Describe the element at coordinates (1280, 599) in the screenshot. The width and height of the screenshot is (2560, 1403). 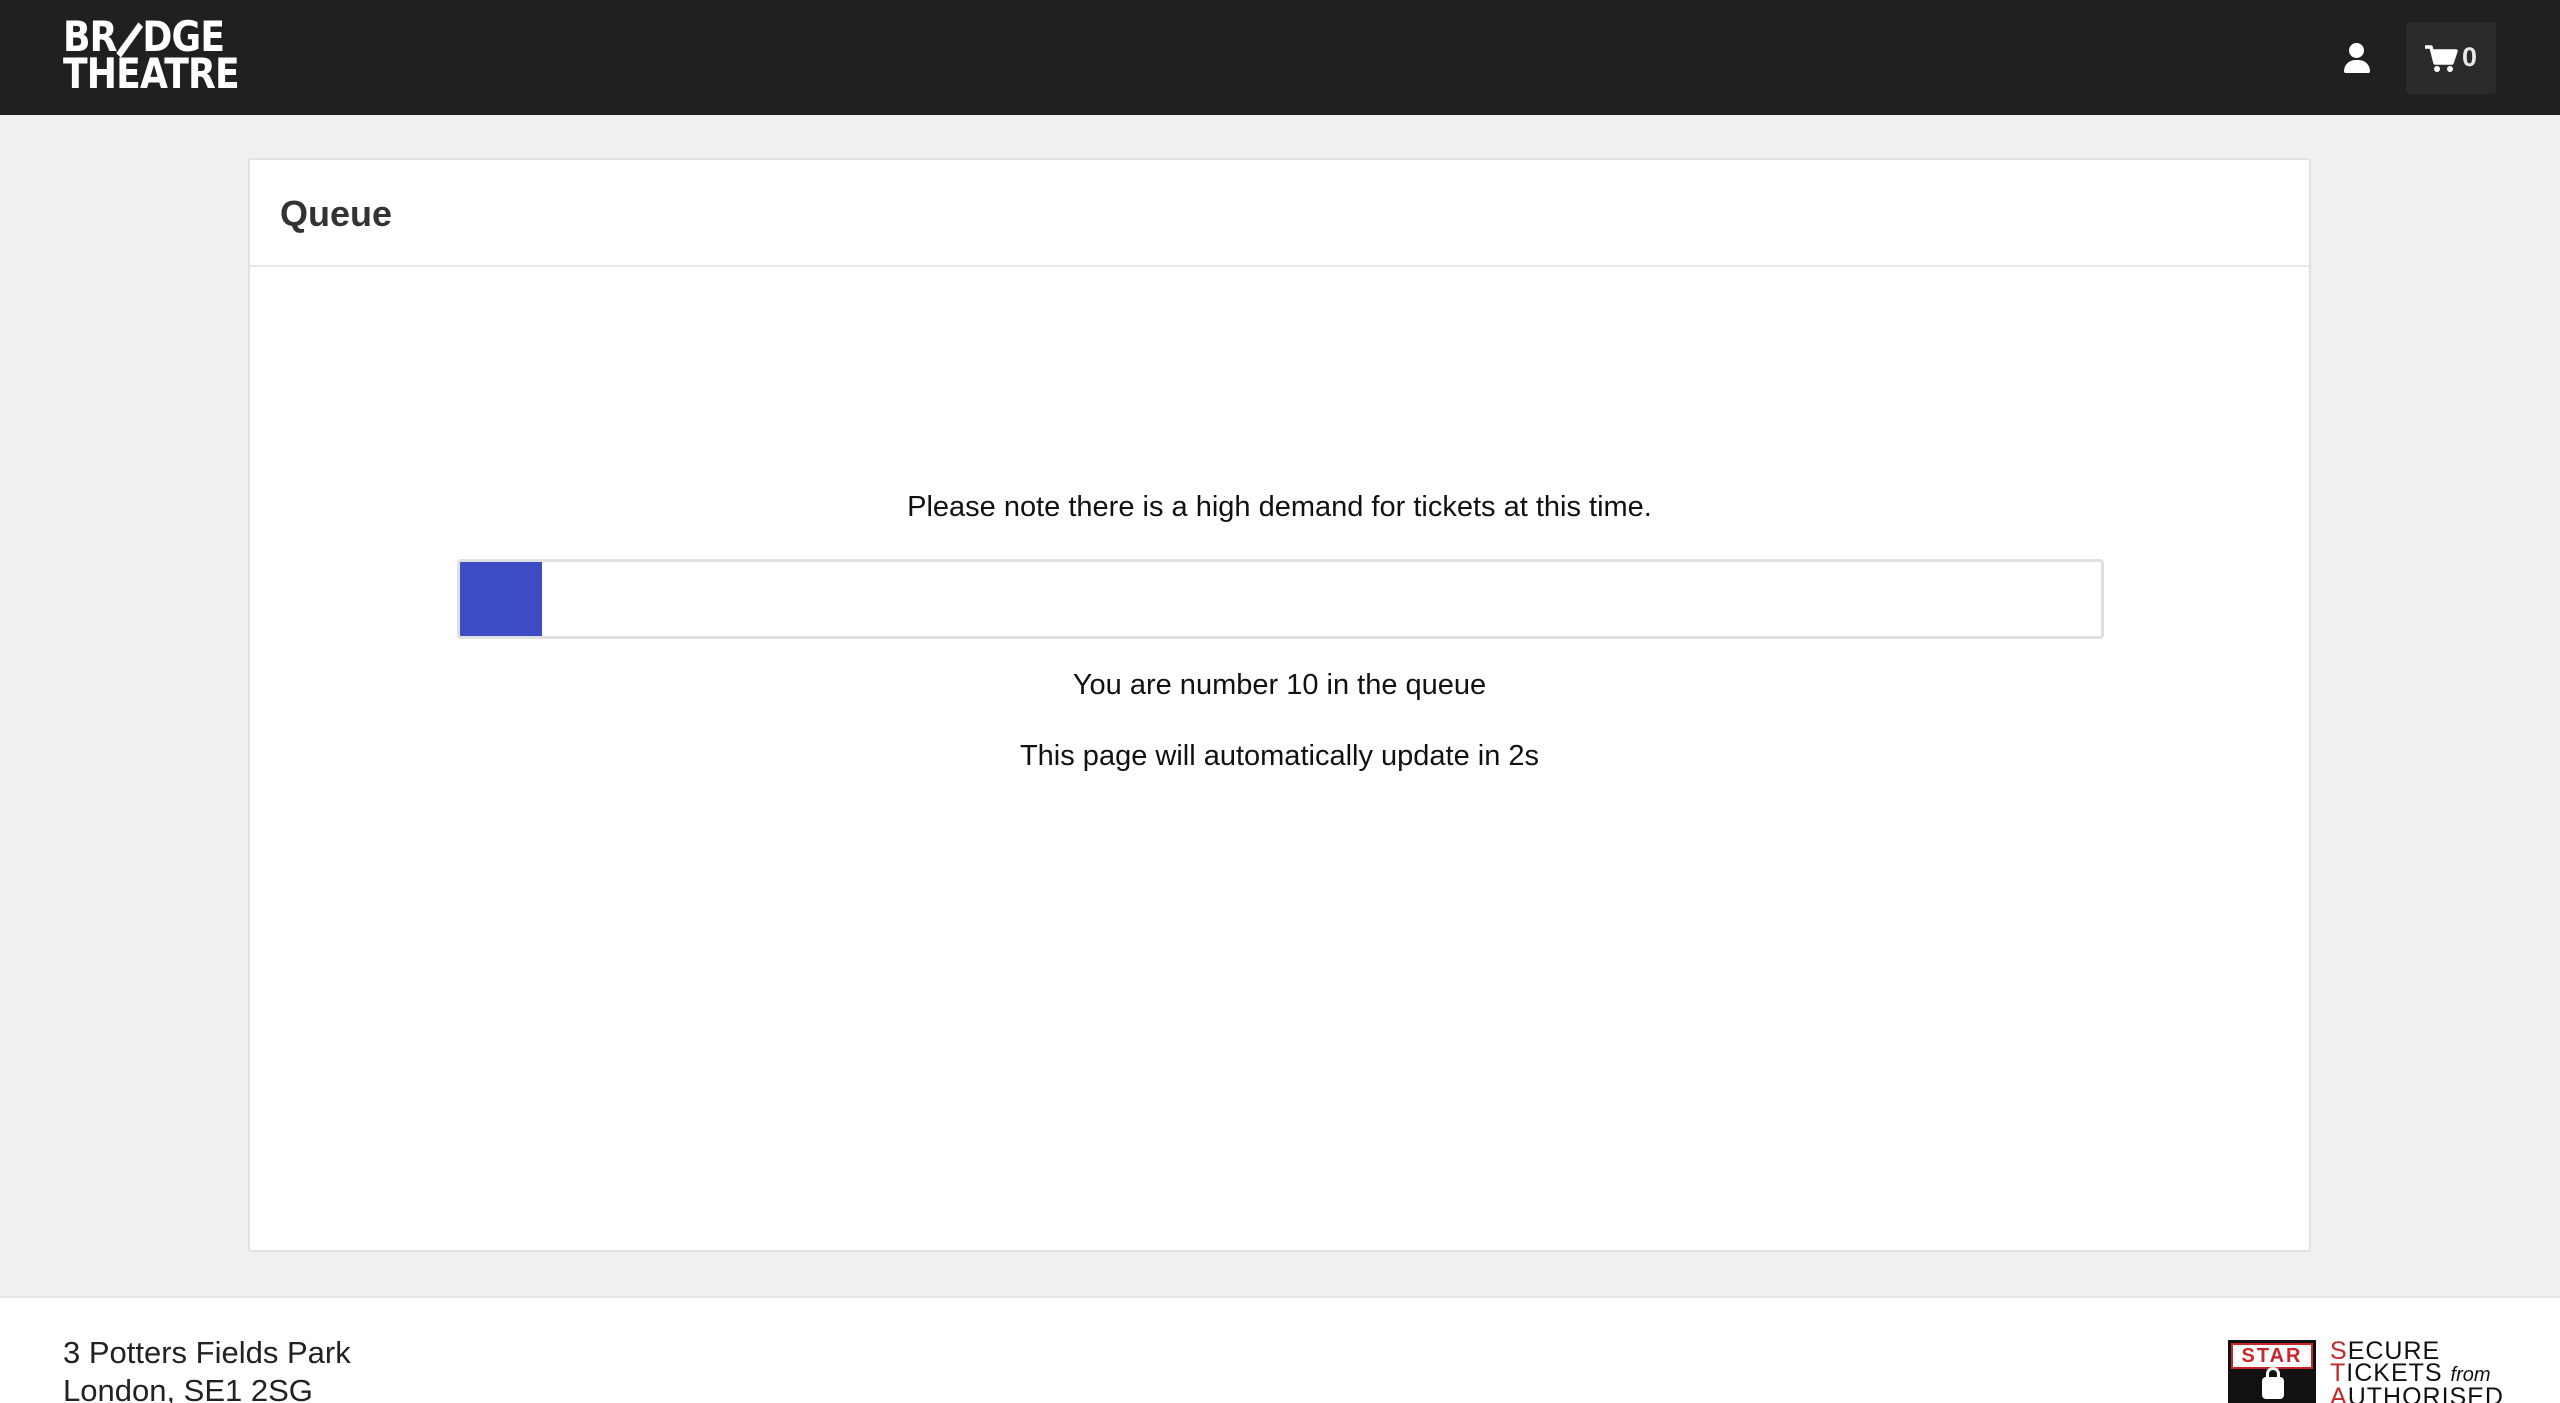
I see `queue-progress-bar` at that location.